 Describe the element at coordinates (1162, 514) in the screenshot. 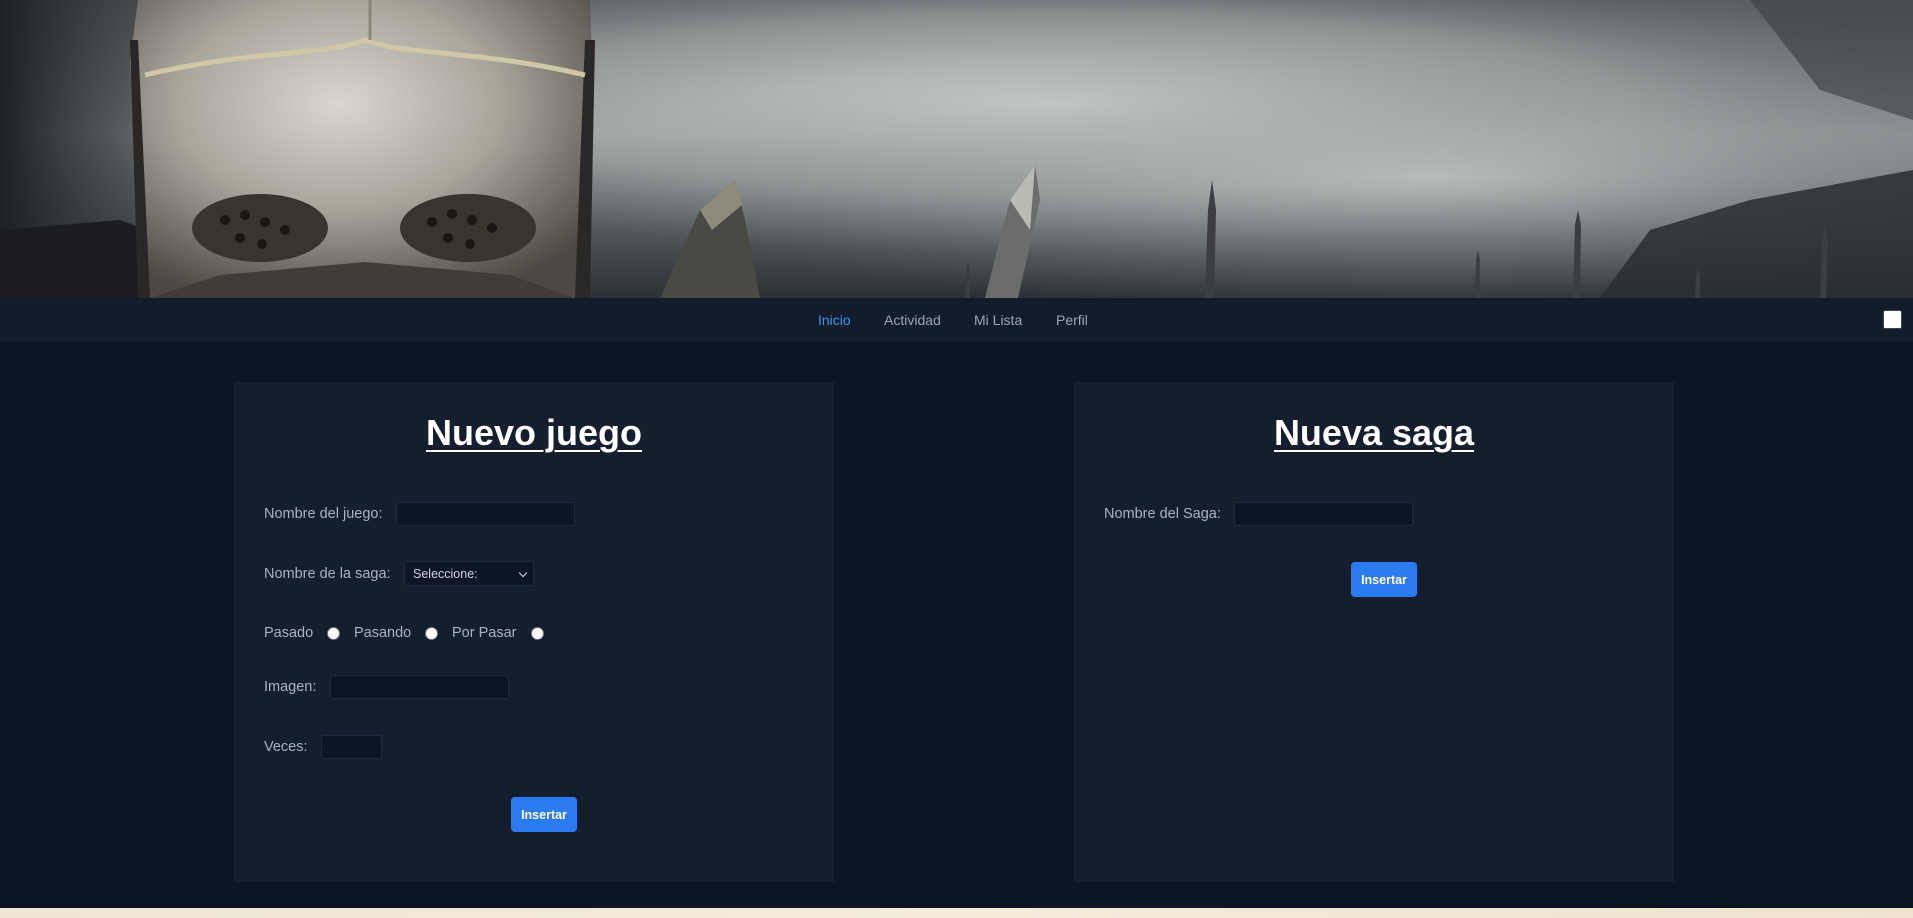

I see `saga-name-label: Nombre del Saga:` at that location.